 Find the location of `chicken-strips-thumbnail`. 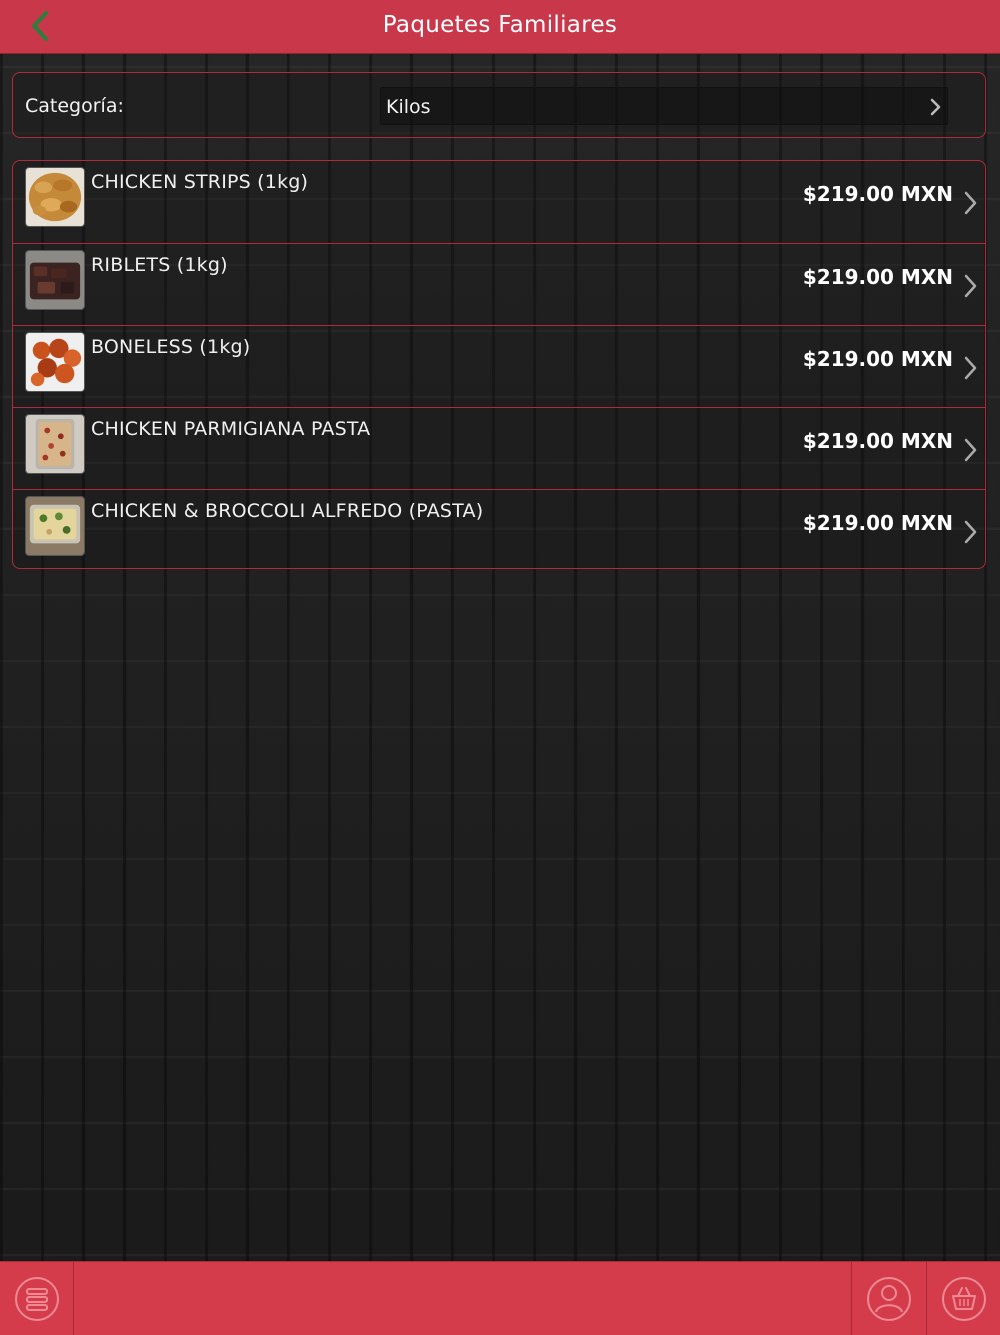

chicken-strips-thumbnail is located at coordinates (55, 197).